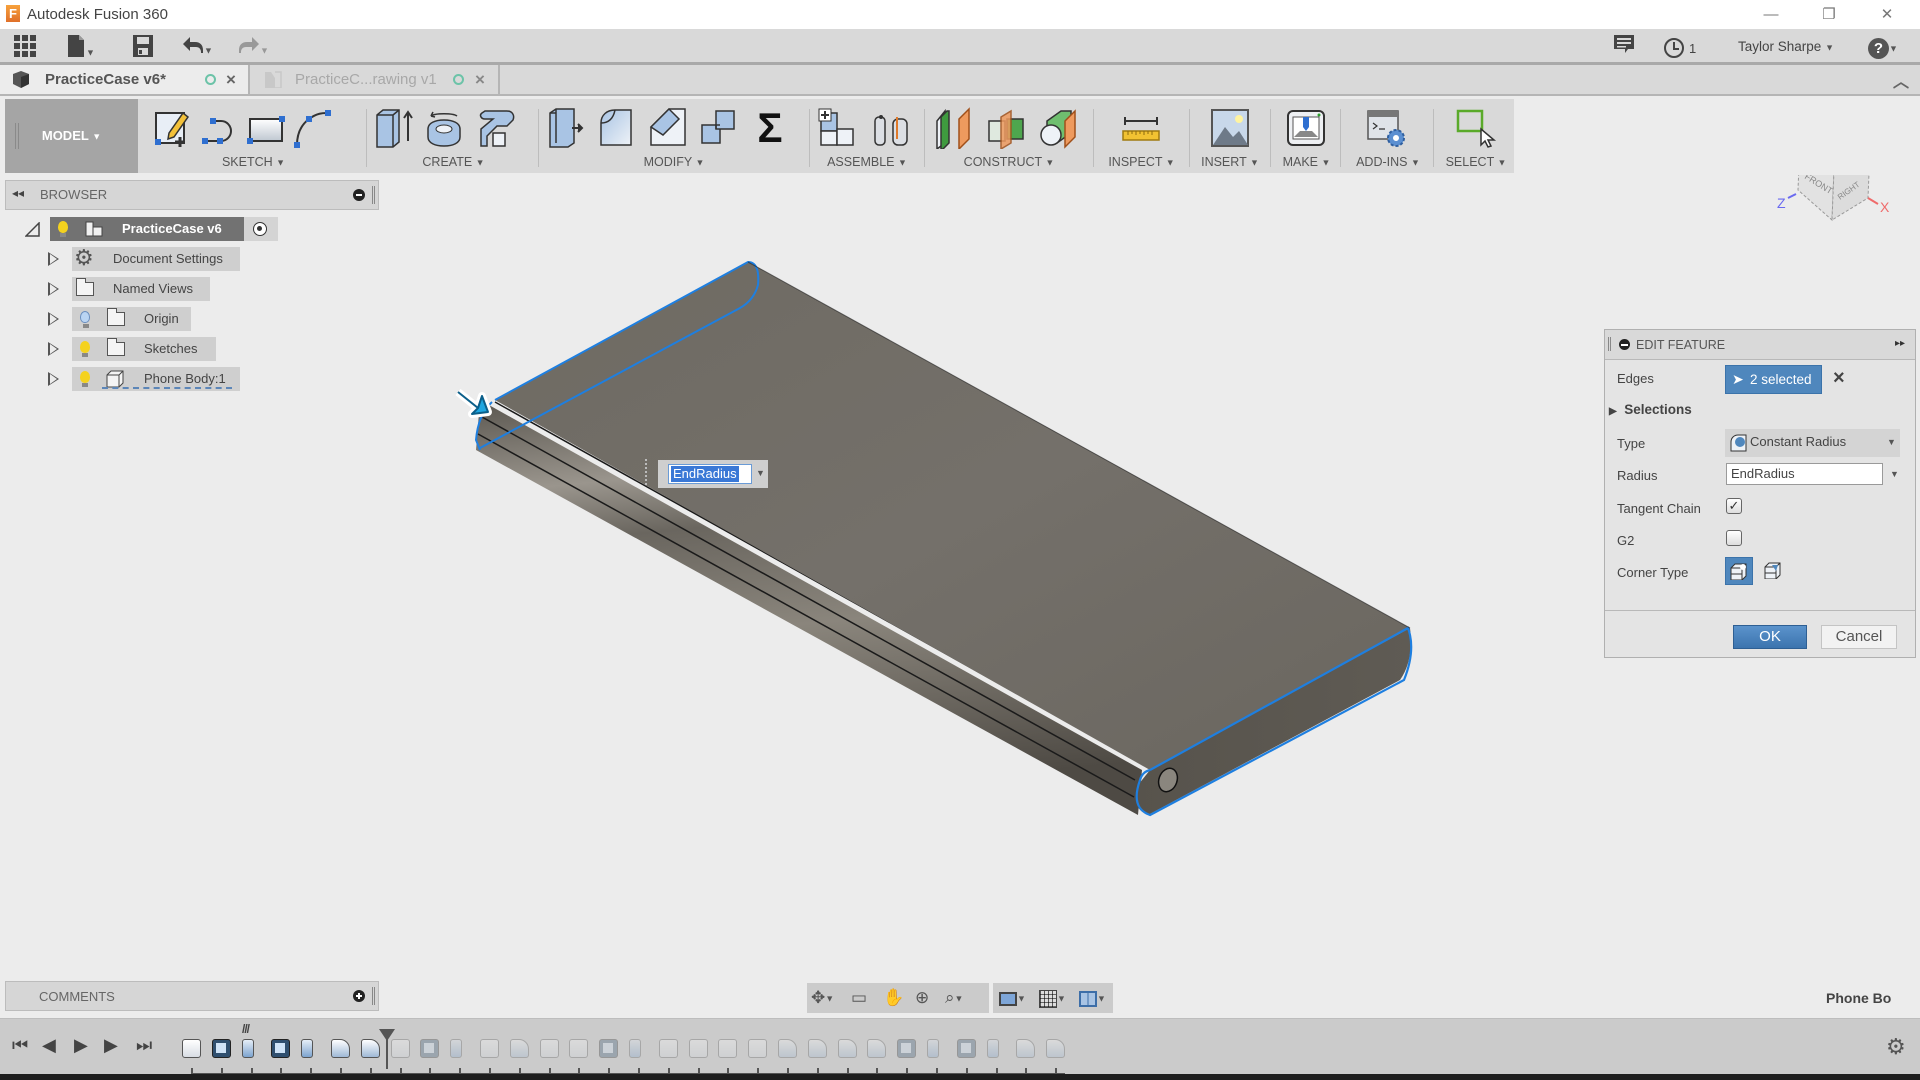 Image resolution: width=1920 pixels, height=1080 pixels. Describe the element at coordinates (174, 128) in the screenshot. I see `create-sketch-icon` at that location.